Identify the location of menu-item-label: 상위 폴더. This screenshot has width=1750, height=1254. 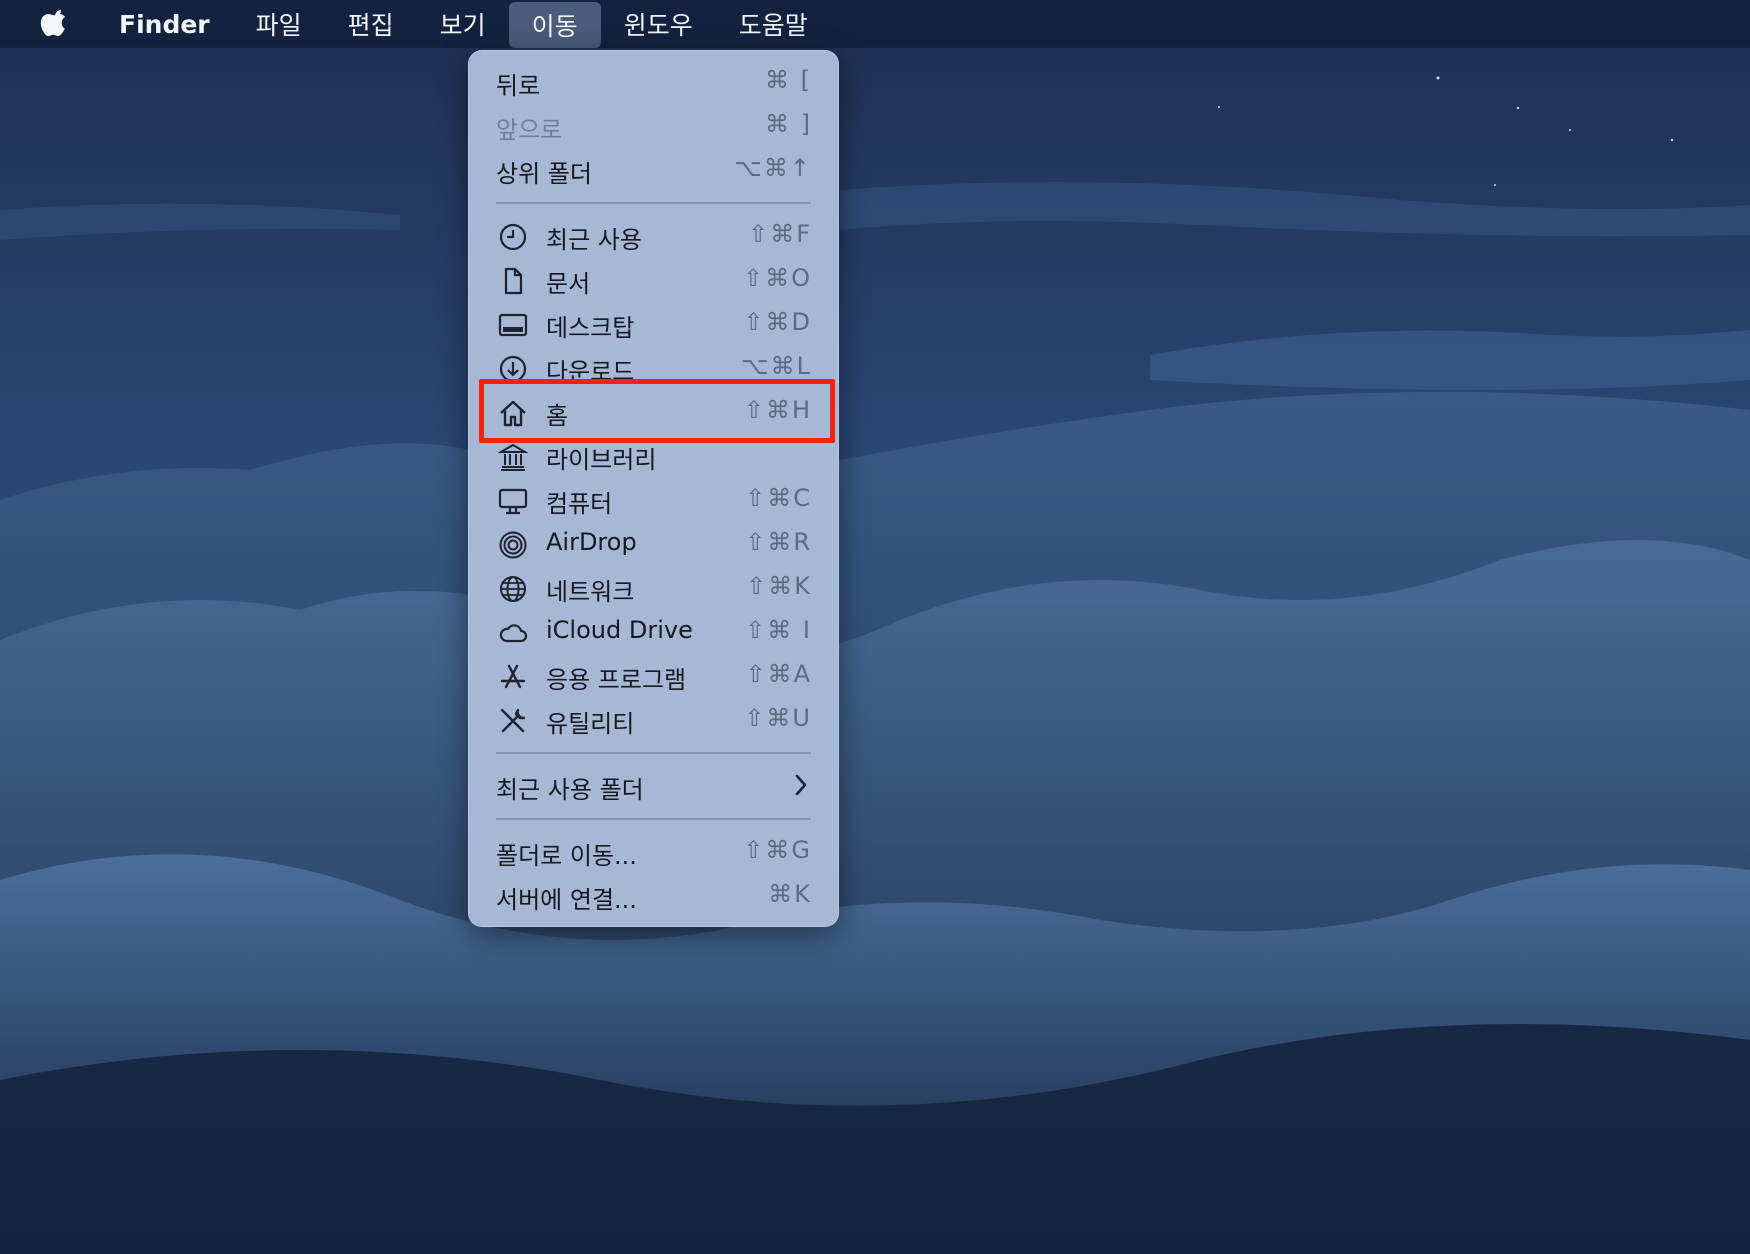
(544, 174).